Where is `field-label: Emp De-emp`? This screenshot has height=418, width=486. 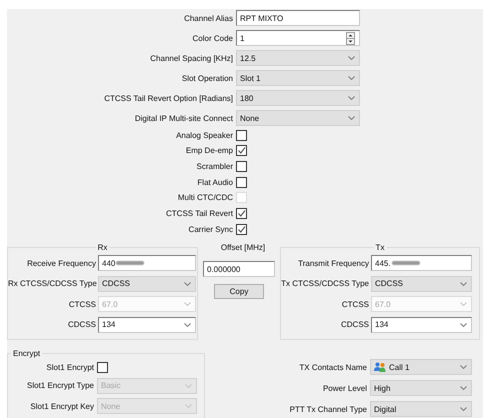
field-label: Emp De-emp is located at coordinates (208, 151).